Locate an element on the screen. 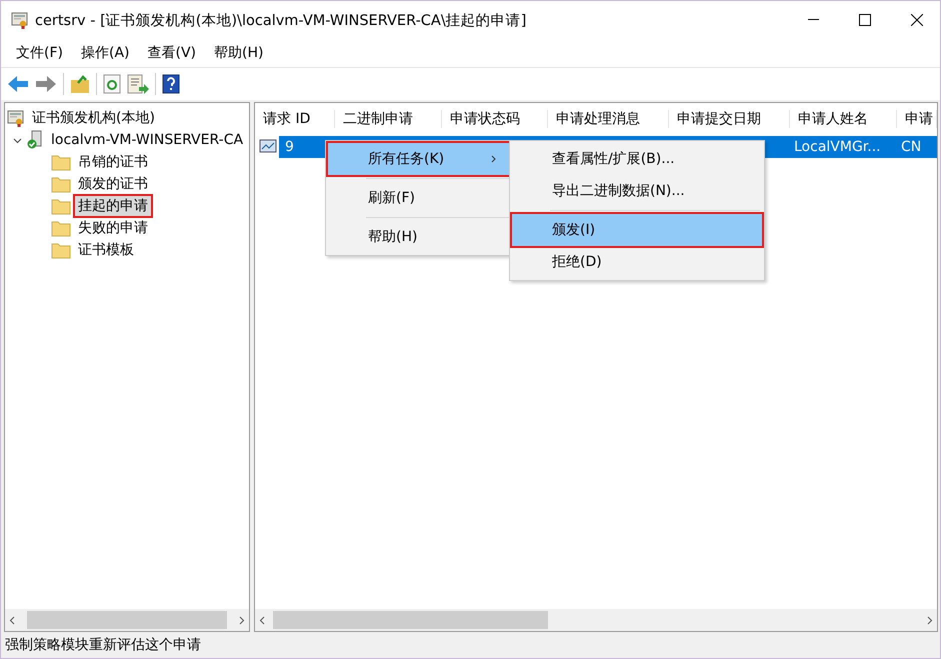 The height and width of the screenshot is (659, 941). server-check-icon is located at coordinates (35, 140).